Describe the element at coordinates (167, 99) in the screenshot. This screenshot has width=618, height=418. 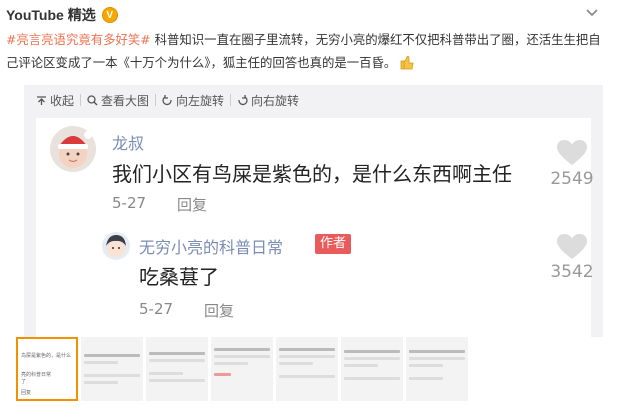
I see `rotate-left-icon` at that location.